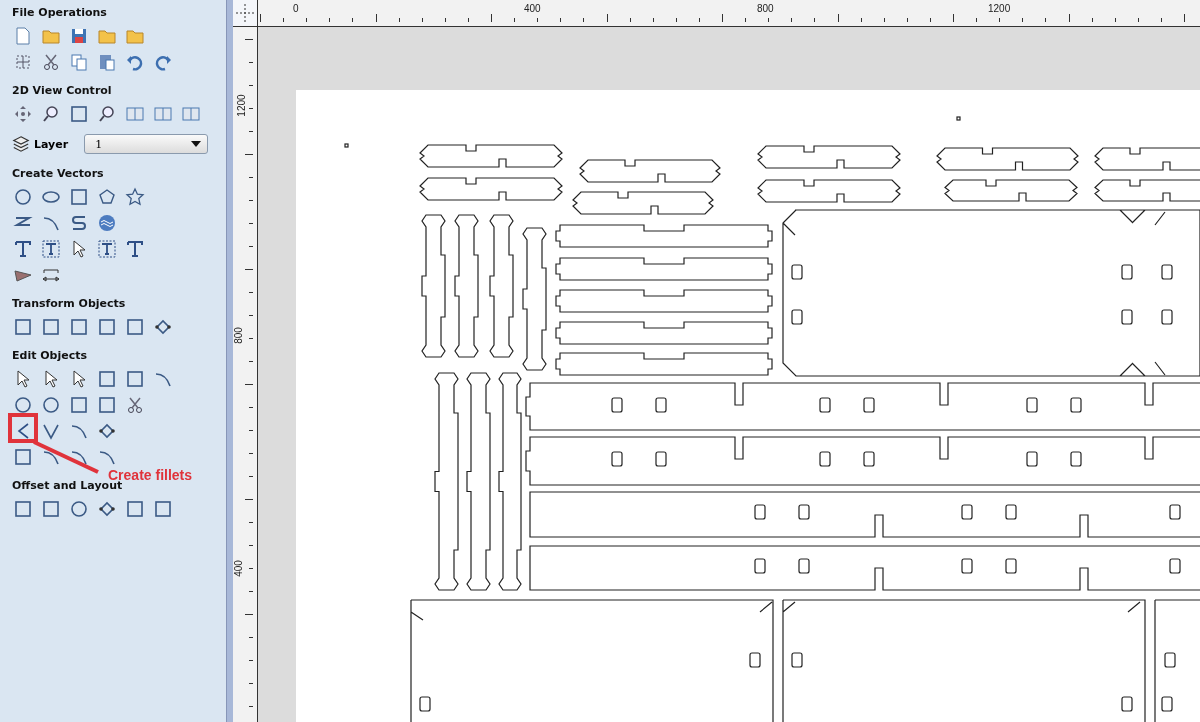 The height and width of the screenshot is (722, 1200). Describe the element at coordinates (62, 91) in the screenshot. I see `section-title: 2D View Control` at that location.